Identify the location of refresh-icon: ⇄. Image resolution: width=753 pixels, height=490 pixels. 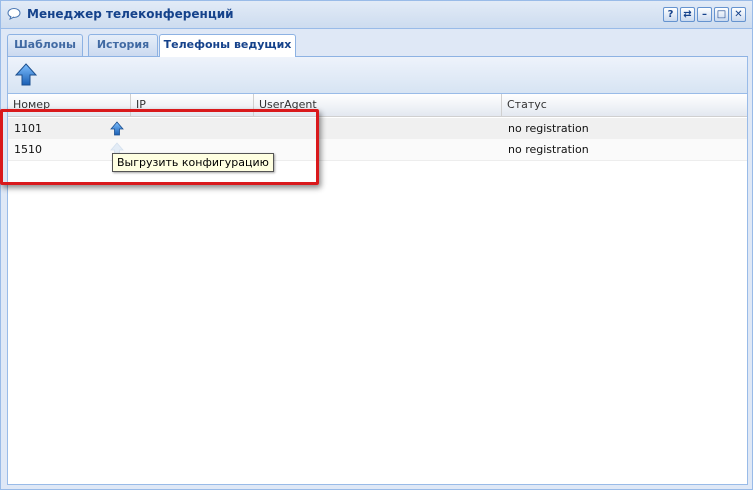
(687, 14).